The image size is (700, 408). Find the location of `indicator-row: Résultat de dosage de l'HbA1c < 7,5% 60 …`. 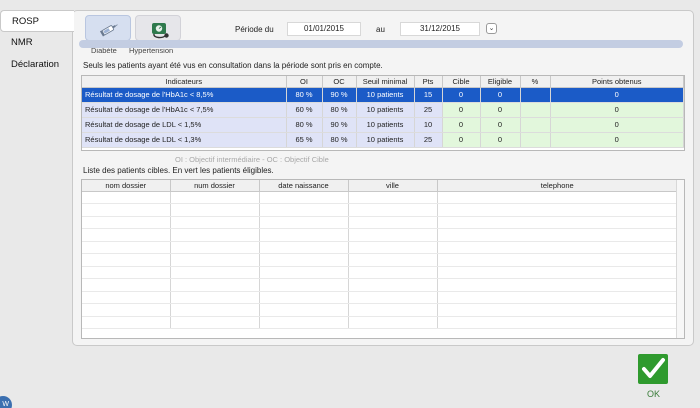

indicator-row: Résultat de dosage de l'HbA1c < 7,5% 60 … is located at coordinates (383, 110).